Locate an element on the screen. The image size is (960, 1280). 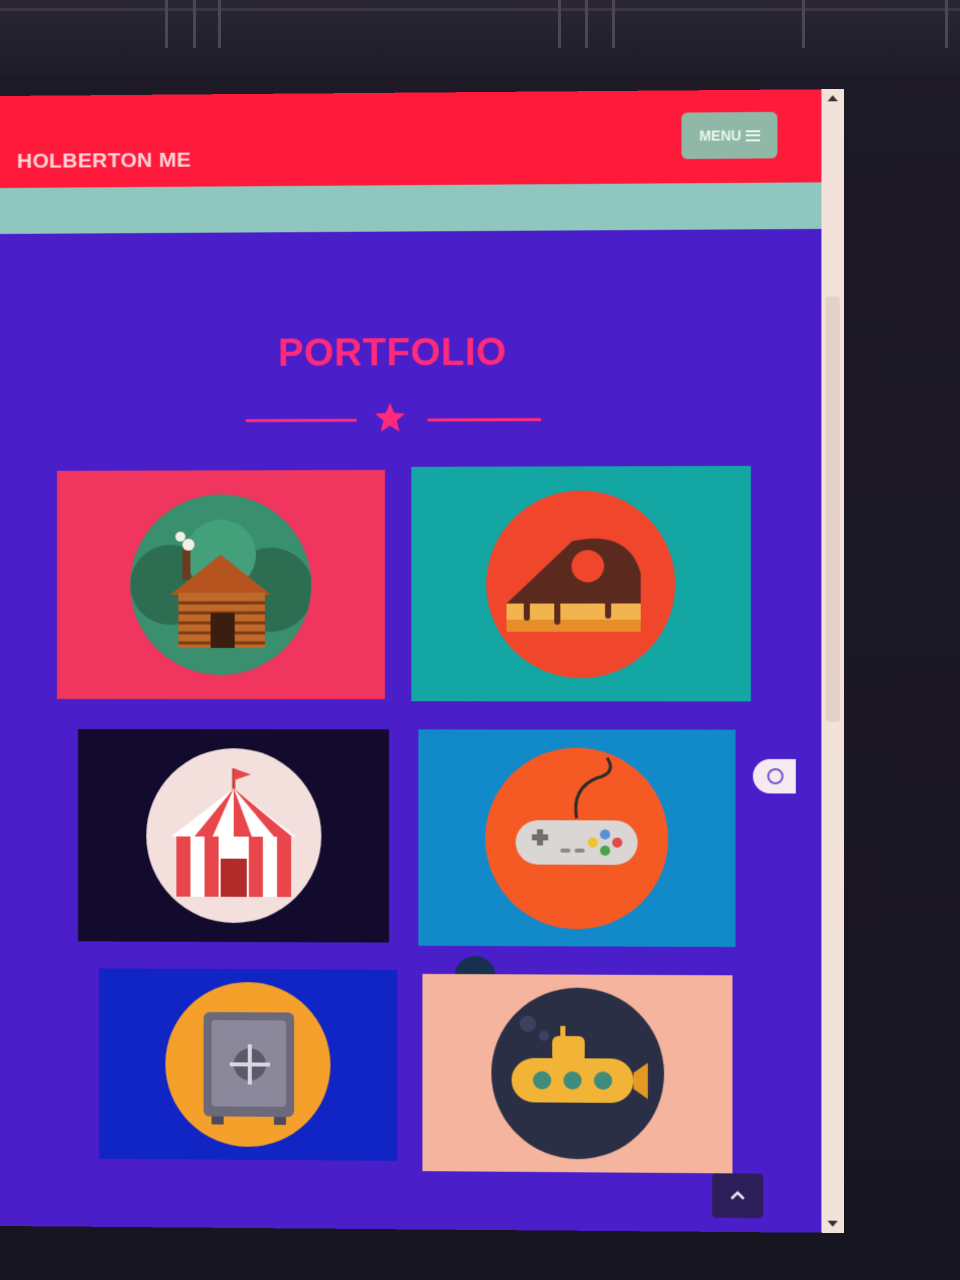
menu-label: MENU is located at coordinates (720, 135).